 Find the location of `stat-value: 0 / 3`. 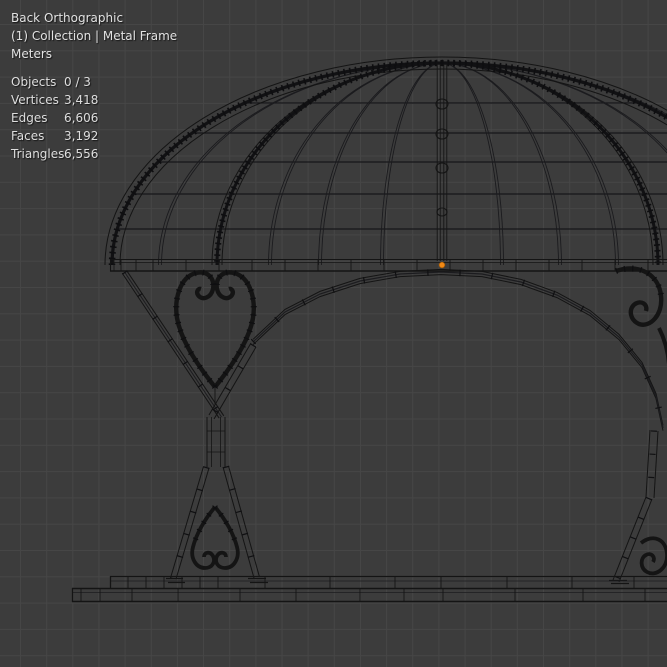

stat-value: 0 / 3 is located at coordinates (77, 82).